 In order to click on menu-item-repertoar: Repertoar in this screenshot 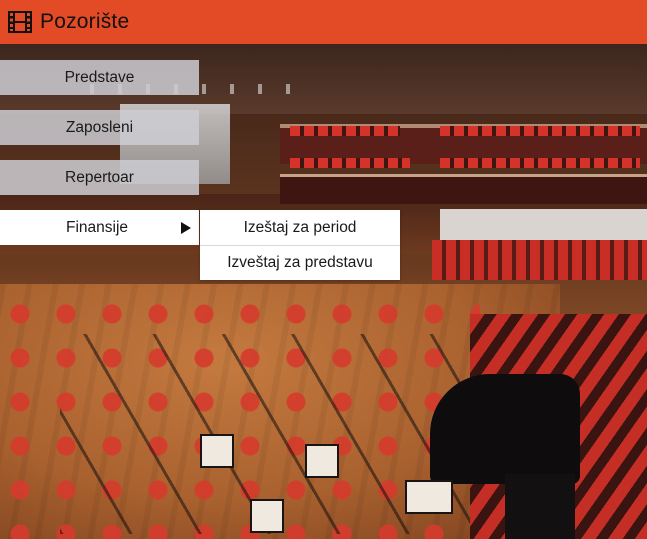, I will do `click(99, 177)`.